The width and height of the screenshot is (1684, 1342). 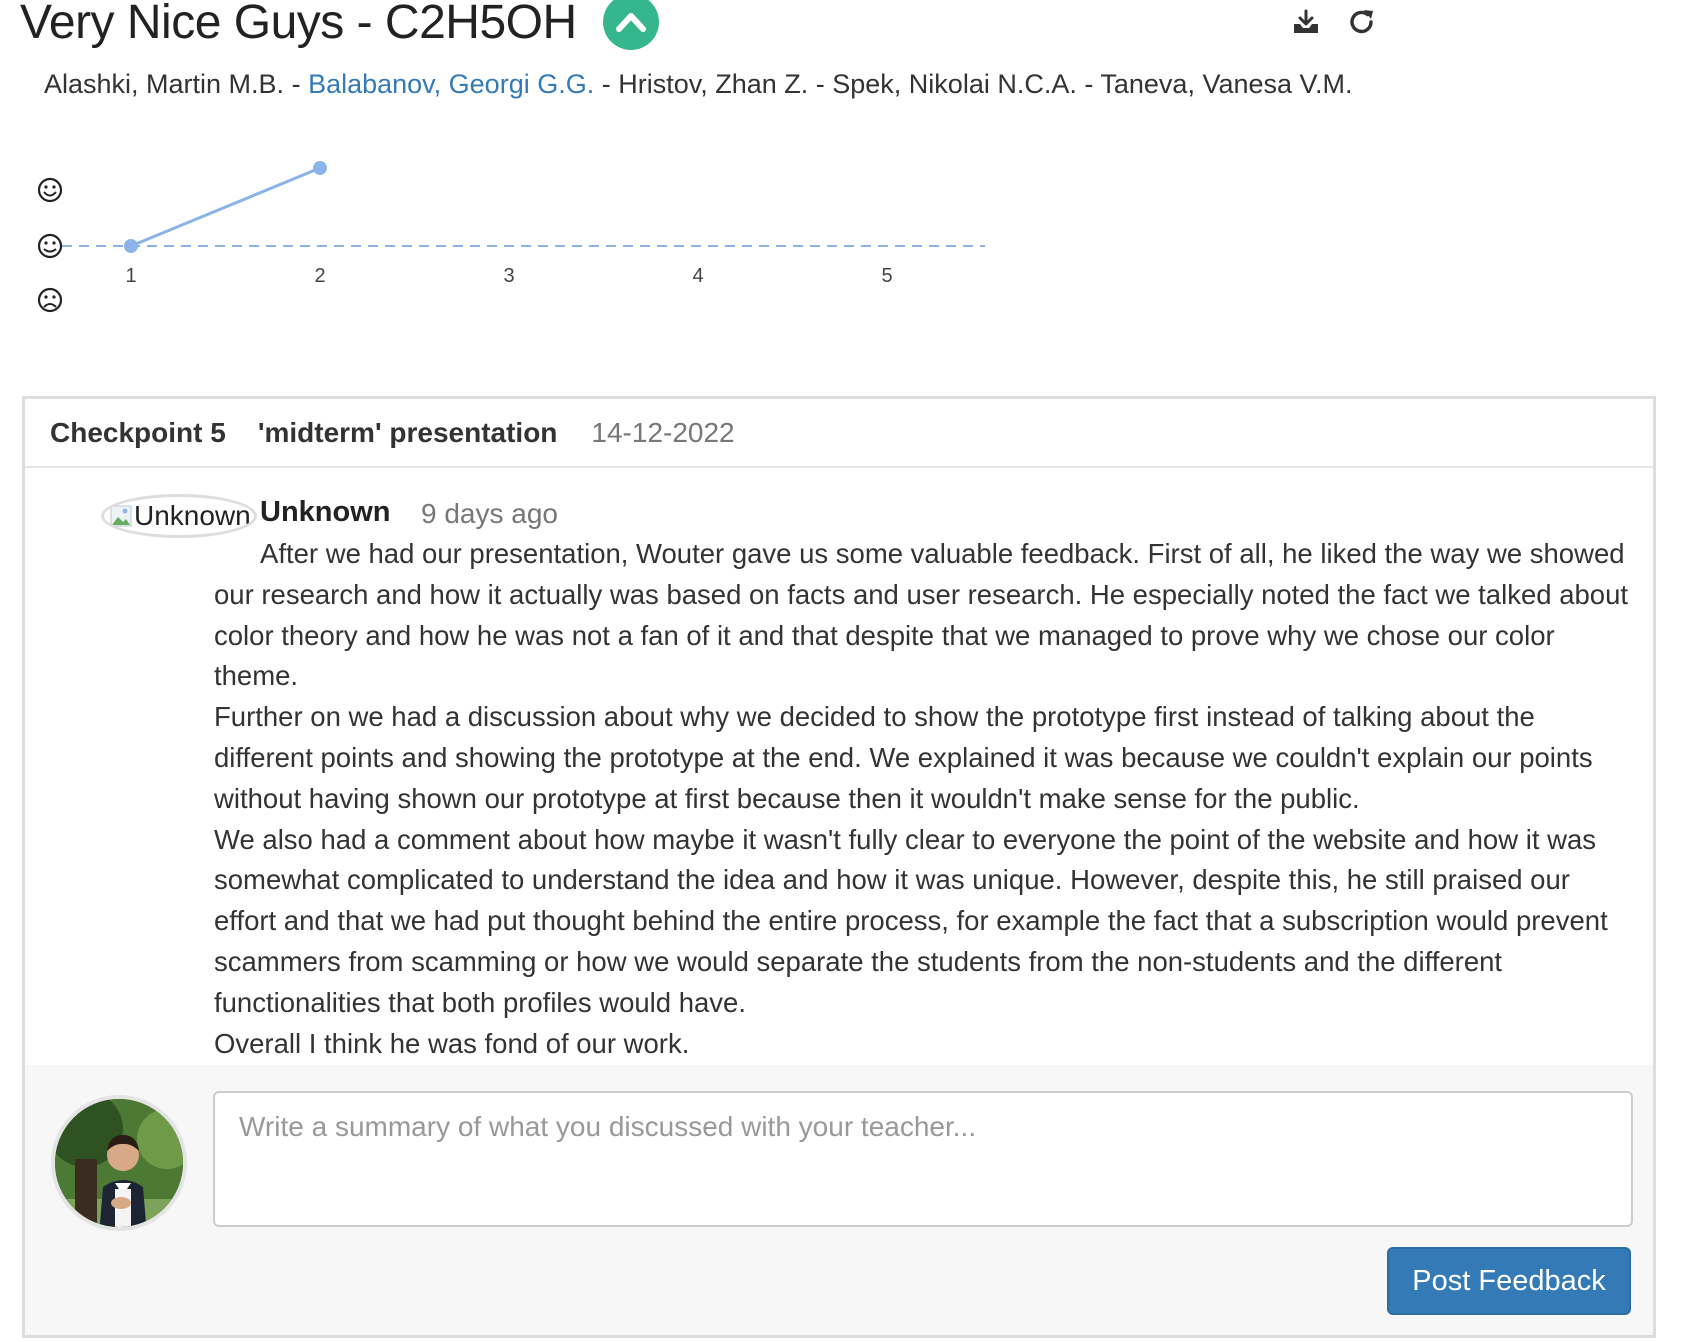 I want to click on refresh-button, so click(x=1362, y=22).